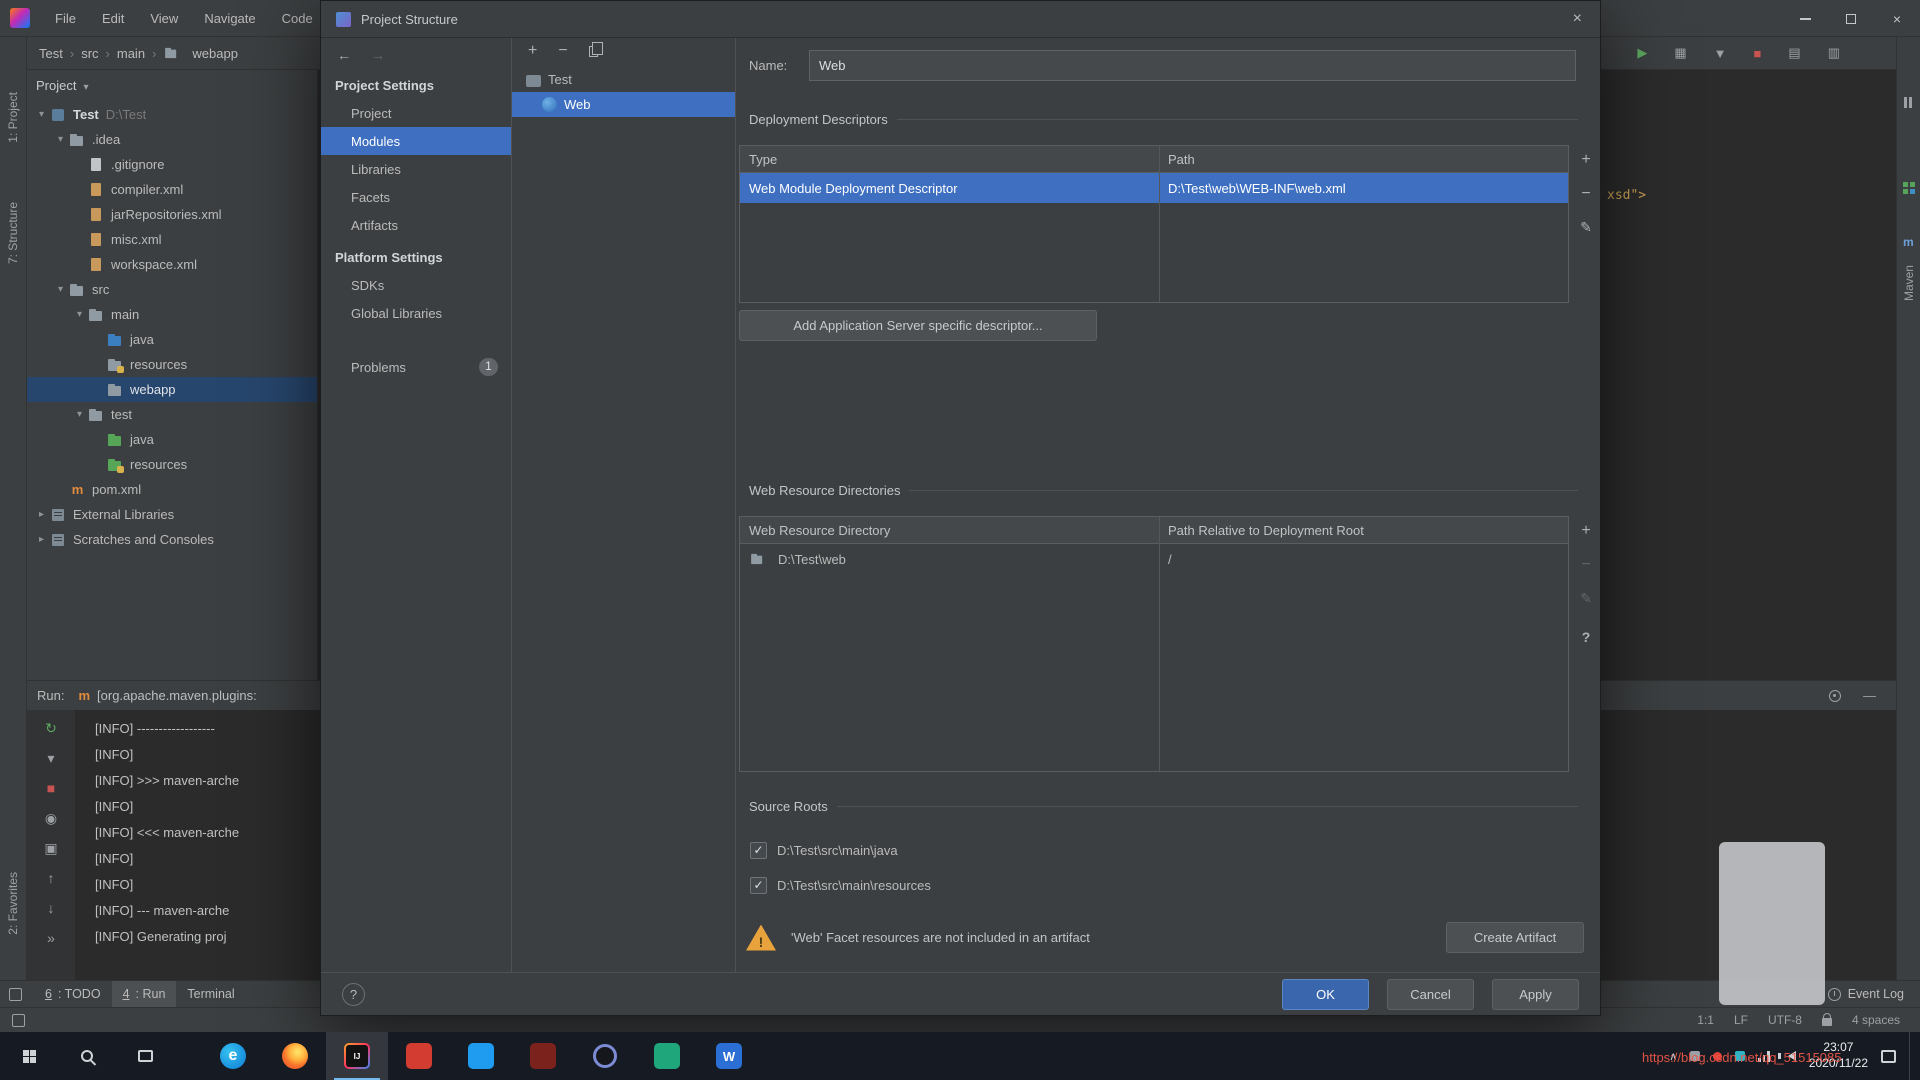 The width and height of the screenshot is (1920, 1080). I want to click on tool-window-7-structure: 7: Structure, so click(13, 233).